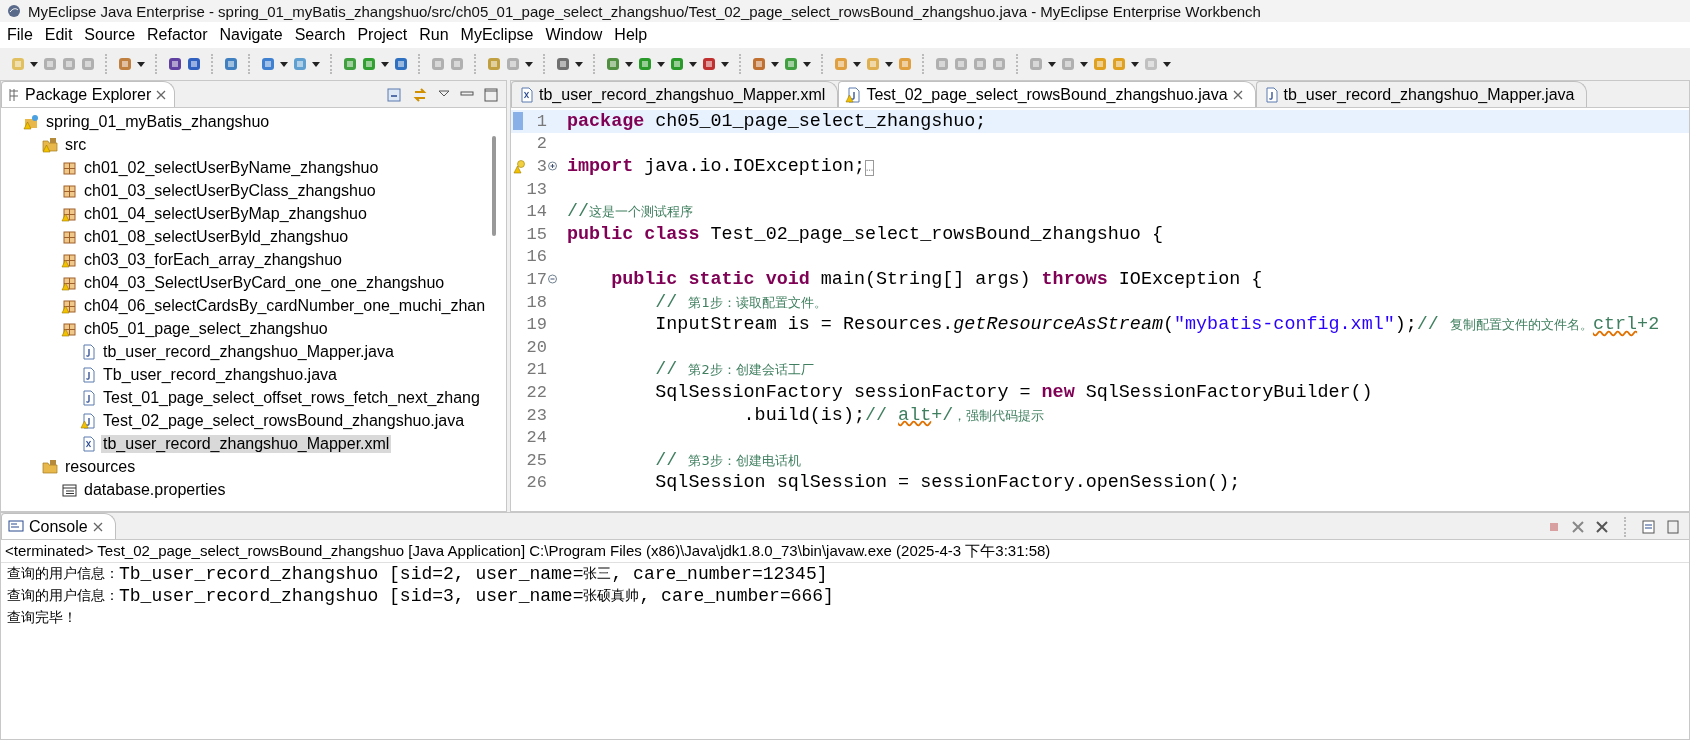 Image resolution: width=1690 pixels, height=740 pixels. What do you see at coordinates (541, 166) in the screenshot?
I see `line-number: 3` at bounding box center [541, 166].